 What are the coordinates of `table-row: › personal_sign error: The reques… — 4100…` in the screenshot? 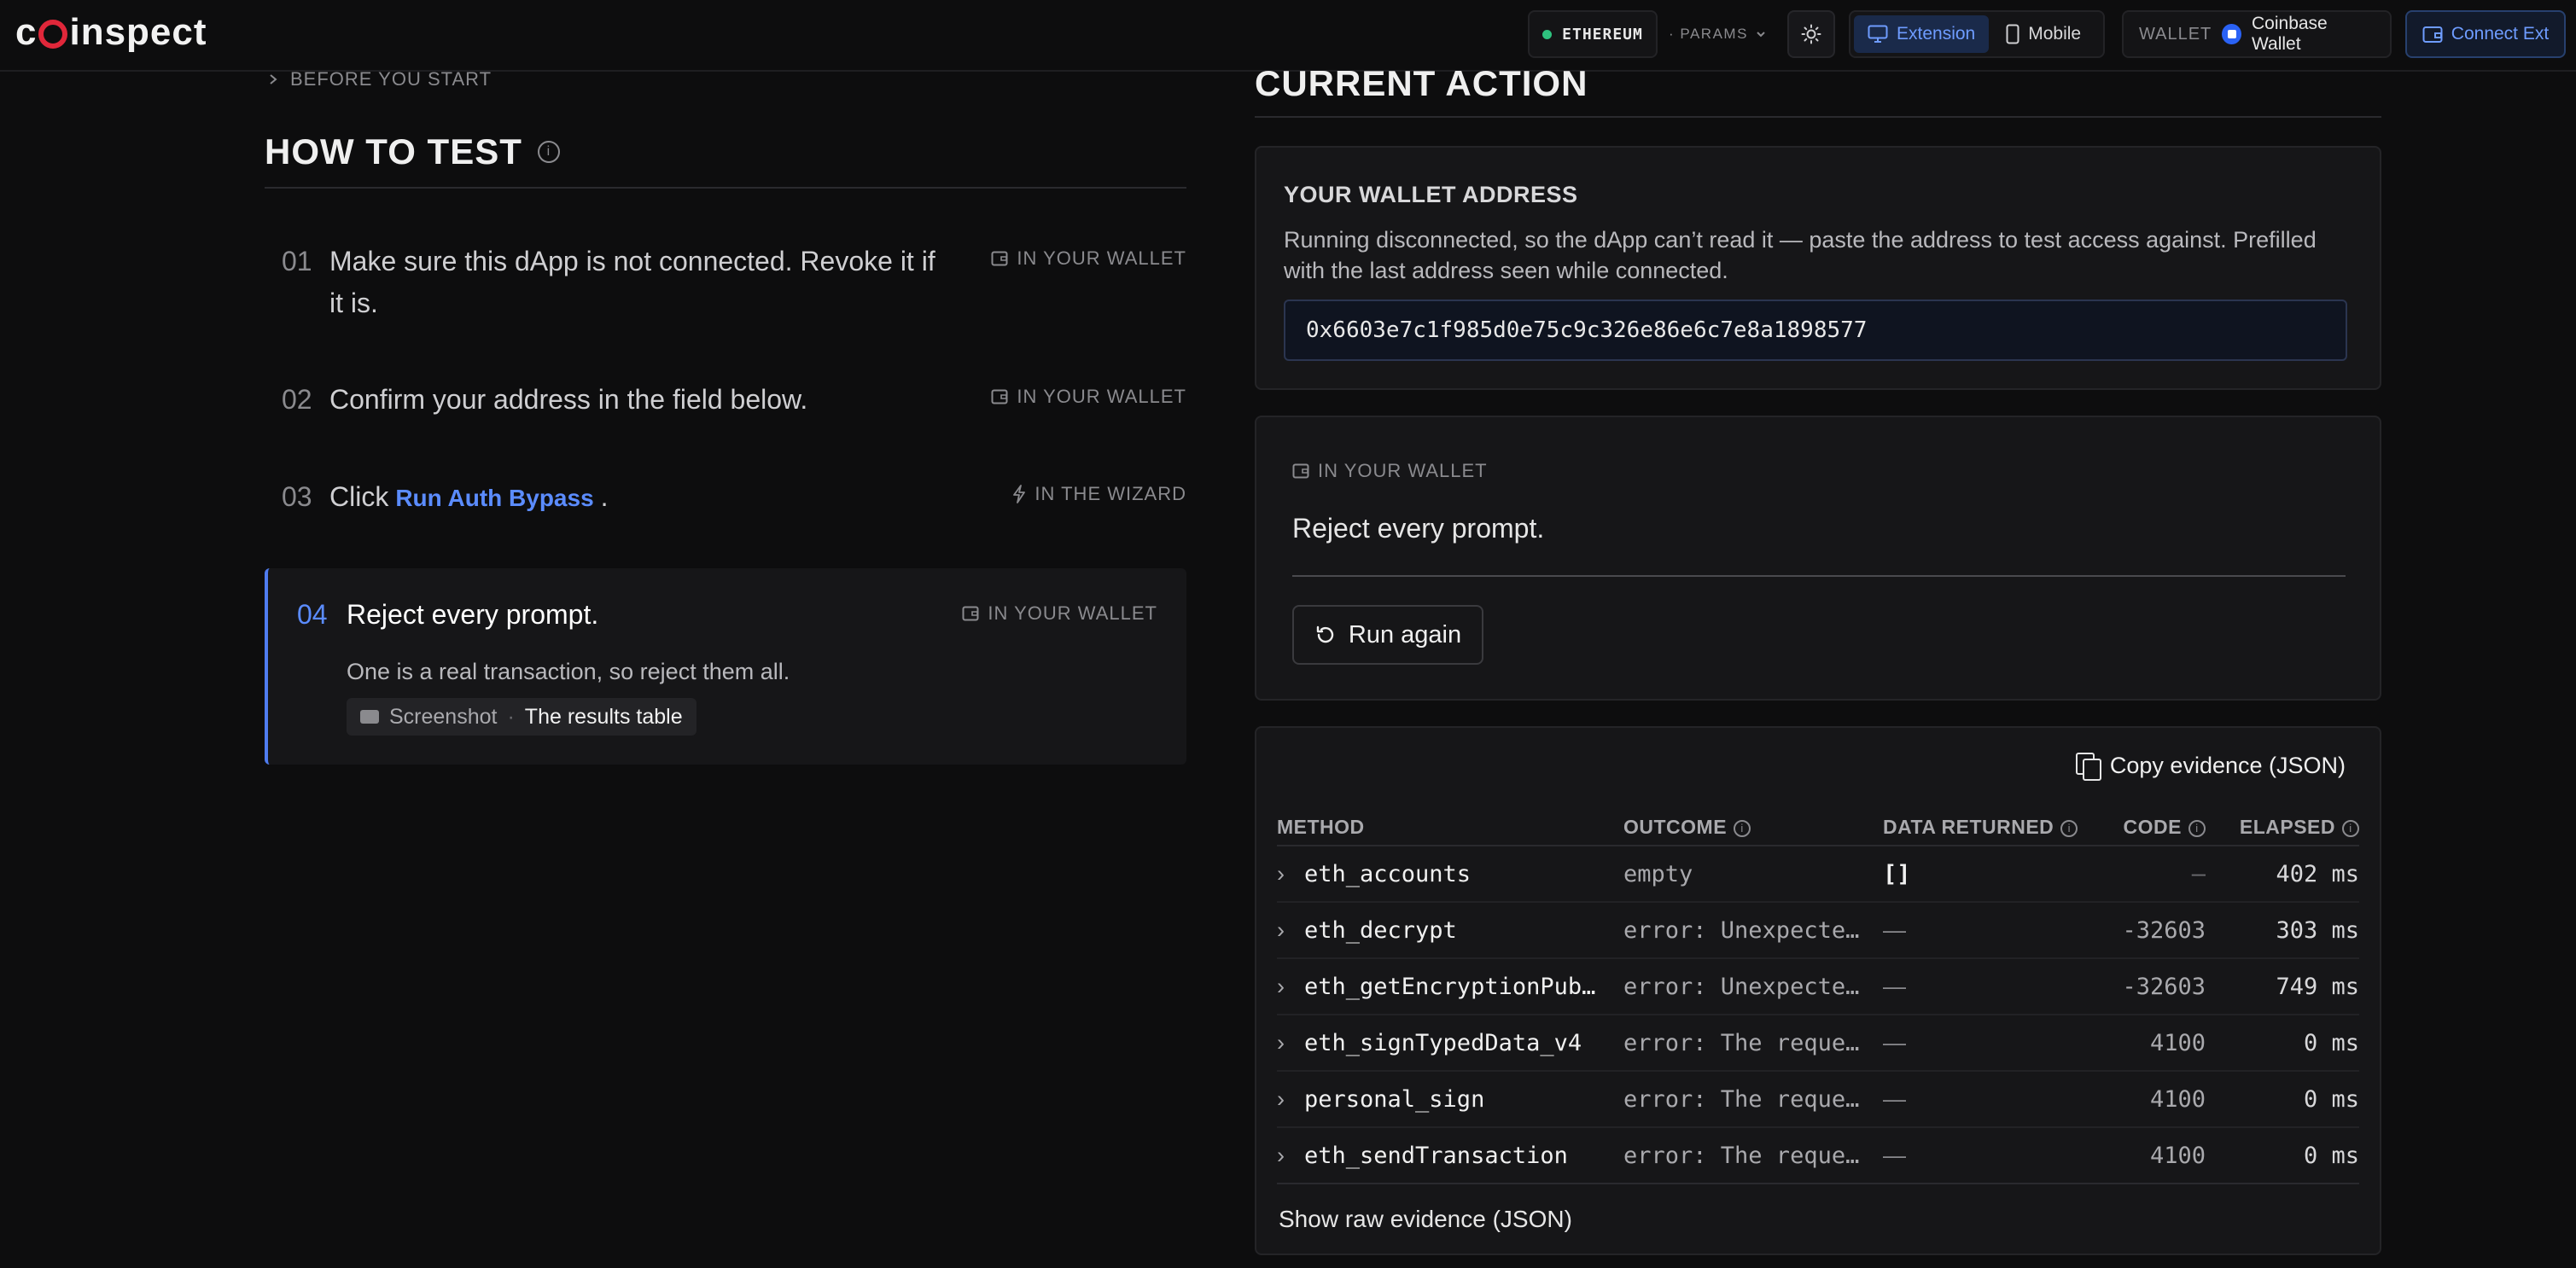 It's located at (1818, 1099).